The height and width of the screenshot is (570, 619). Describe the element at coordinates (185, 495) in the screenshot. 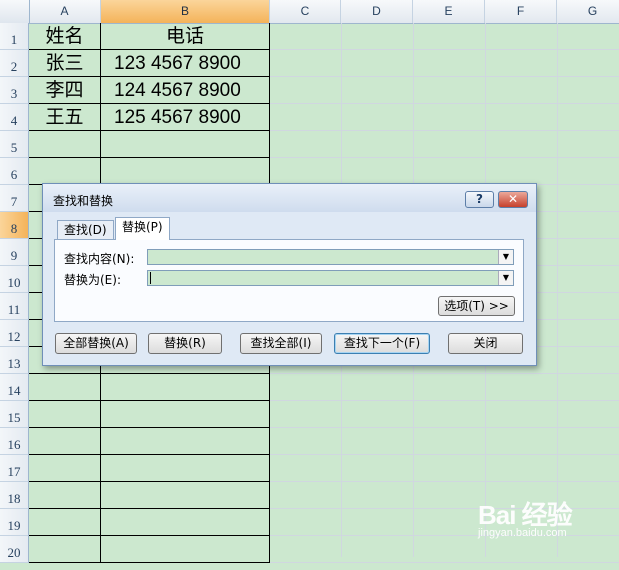

I see `cell-b18` at that location.